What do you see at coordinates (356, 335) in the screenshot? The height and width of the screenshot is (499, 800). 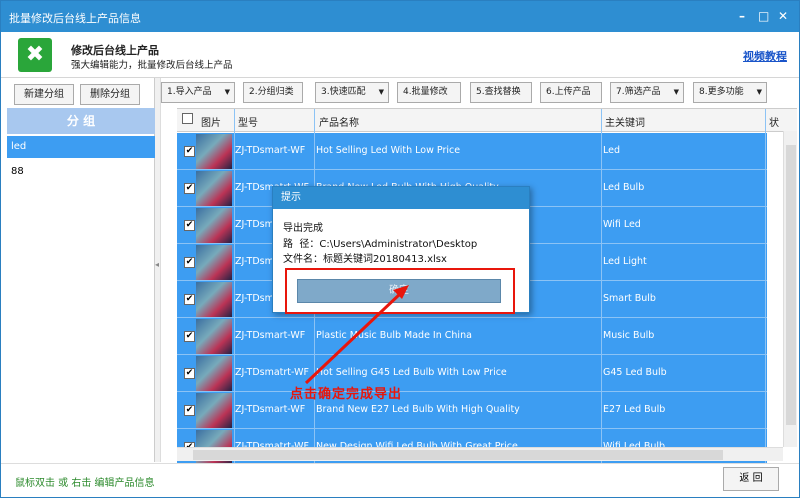 I see `annotation-arrow` at bounding box center [356, 335].